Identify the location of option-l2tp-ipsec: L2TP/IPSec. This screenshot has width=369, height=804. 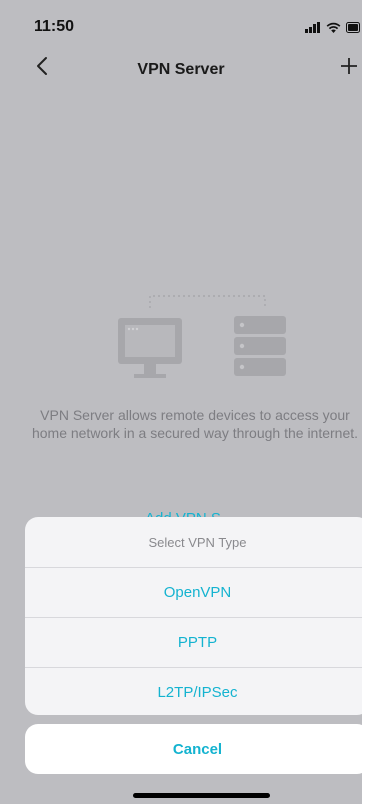
(193, 691).